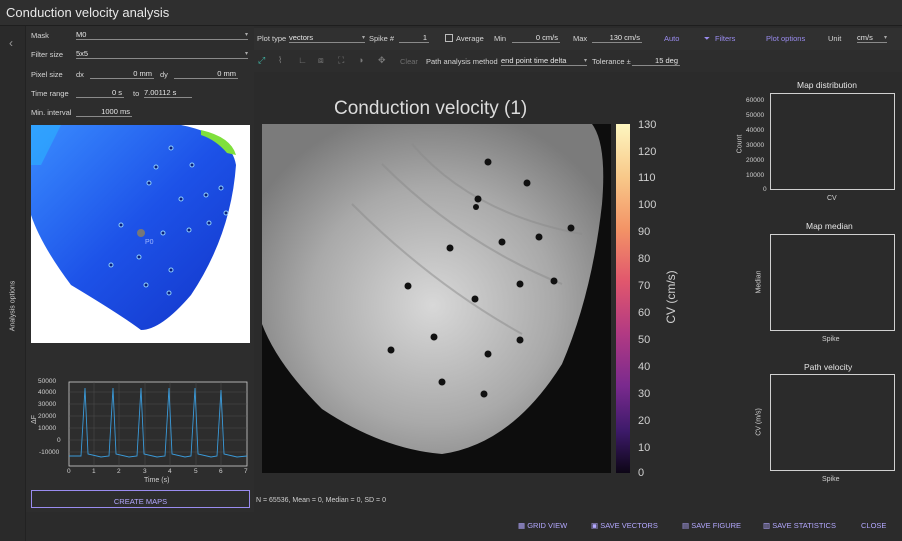 The height and width of the screenshot is (541, 902). Describe the element at coordinates (644, 286) in the screenshot. I see `colorbar-tick: 70` at that location.